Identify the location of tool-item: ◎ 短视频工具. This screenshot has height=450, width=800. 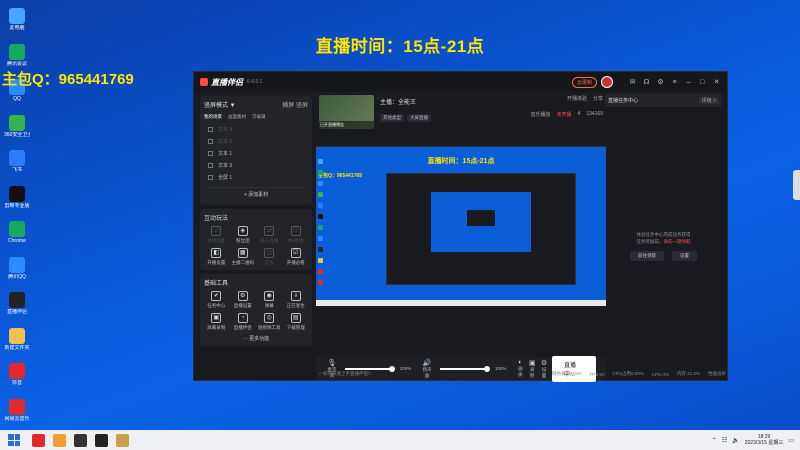
(269, 322).